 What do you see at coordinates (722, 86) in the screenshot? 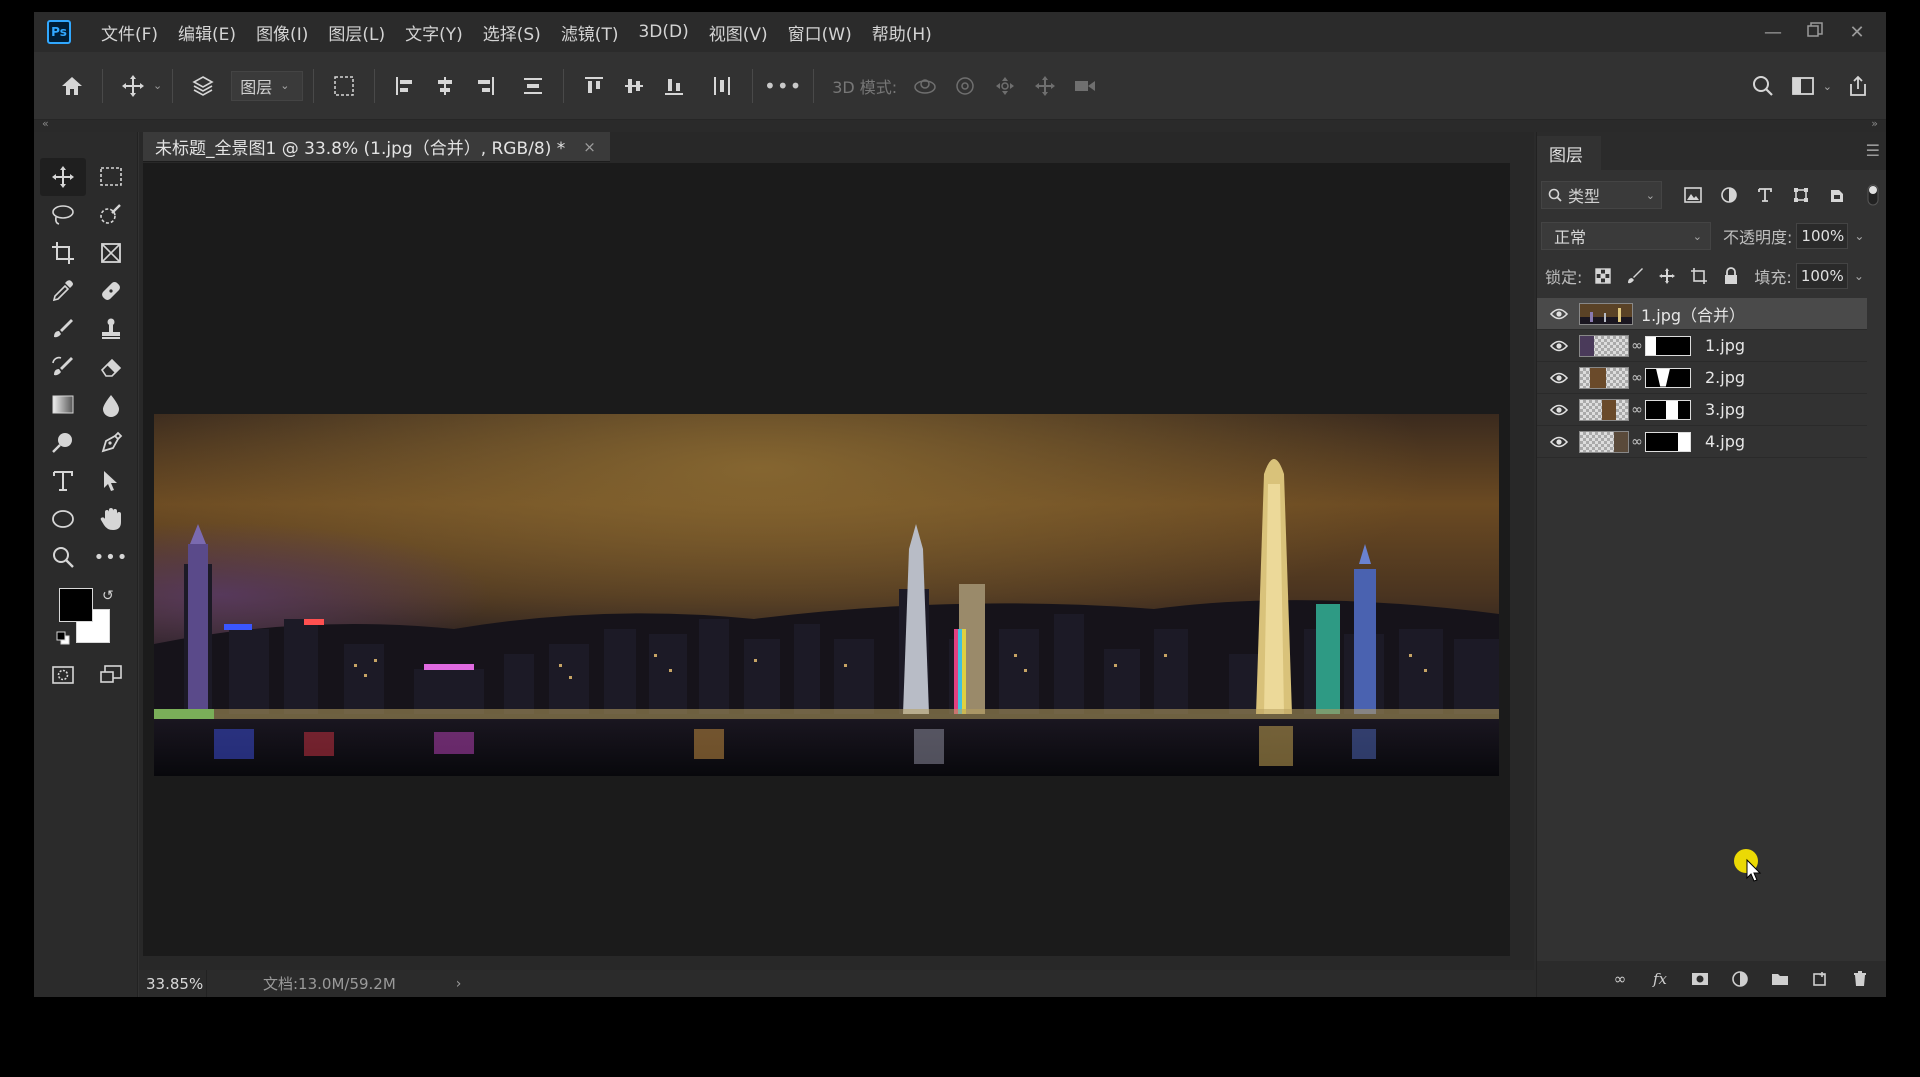
I see `distribute-horizontal-icon` at bounding box center [722, 86].